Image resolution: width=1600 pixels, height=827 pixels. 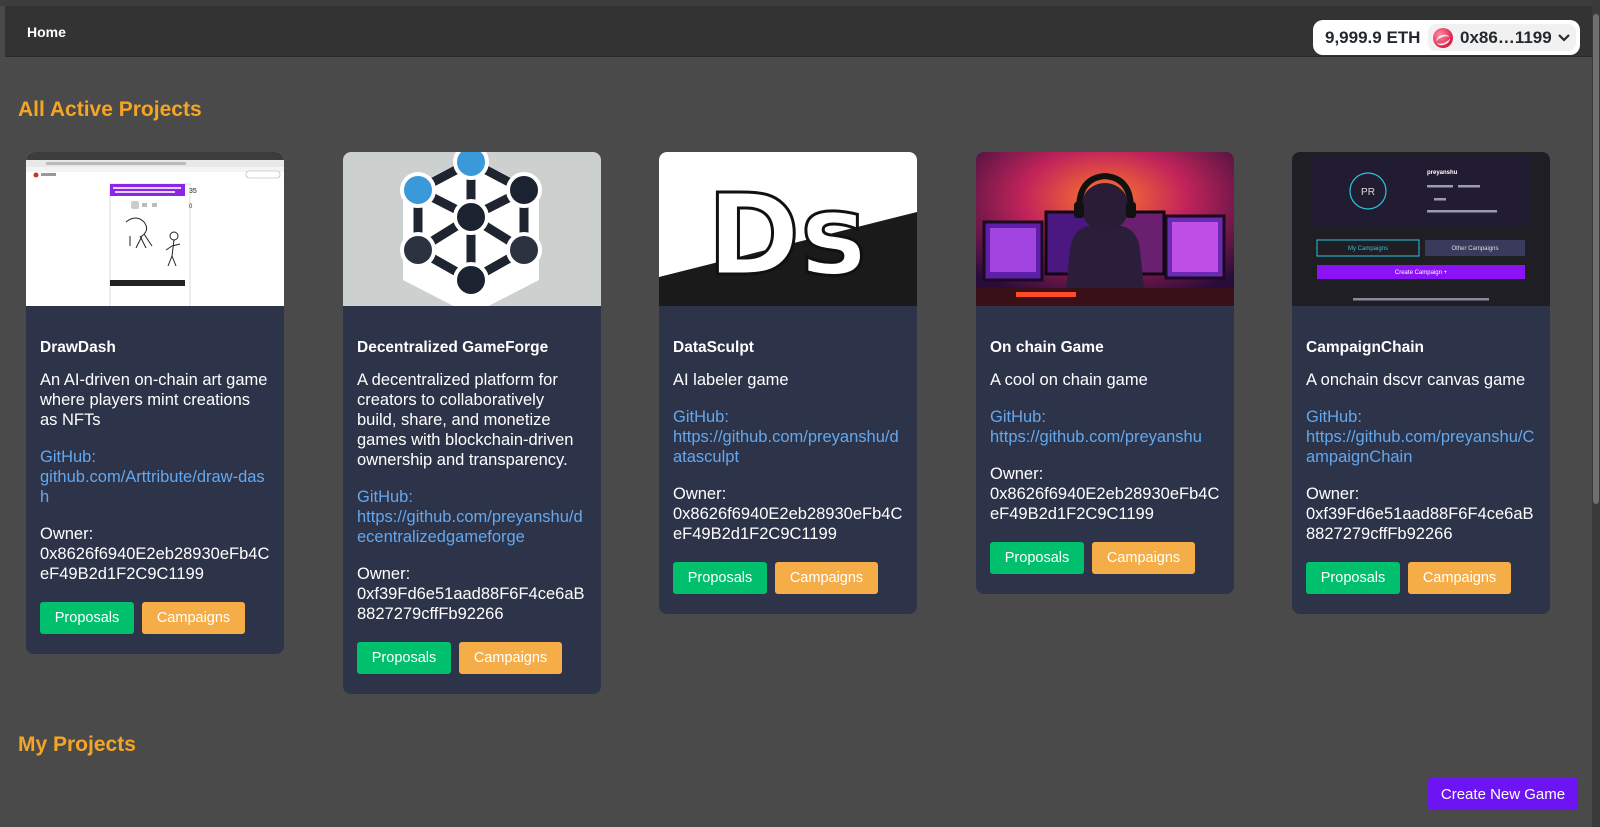 What do you see at coordinates (1047, 347) in the screenshot?
I see `project-title: On chain Game` at bounding box center [1047, 347].